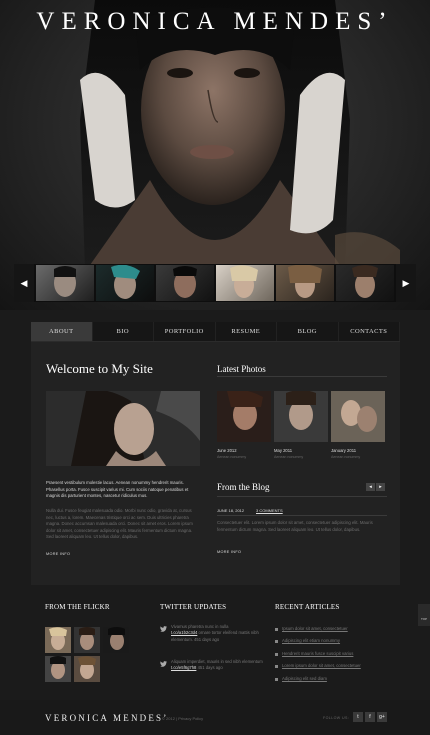 The height and width of the screenshot is (735, 430). I want to click on article-link: Adipiscing elit sed diam, so click(304, 678).